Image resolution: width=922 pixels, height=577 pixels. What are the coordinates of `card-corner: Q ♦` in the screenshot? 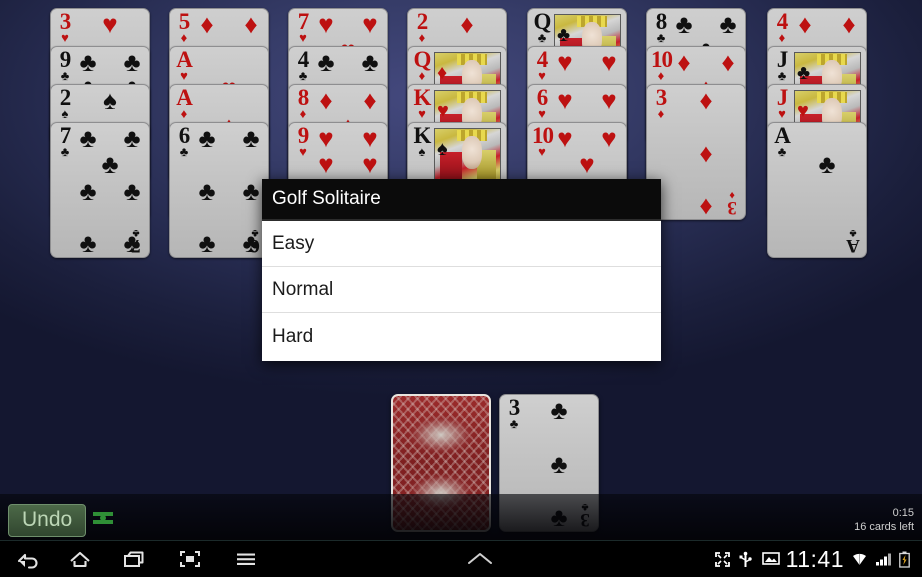 It's located at (422, 64).